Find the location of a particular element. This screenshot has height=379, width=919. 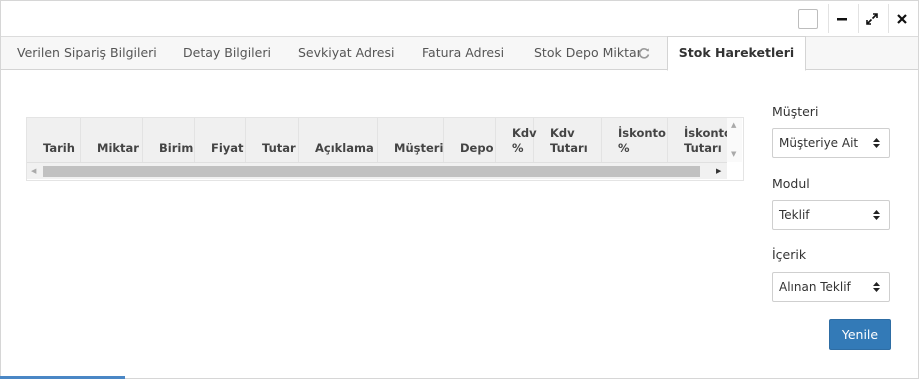

modul-label: Modul is located at coordinates (791, 183).